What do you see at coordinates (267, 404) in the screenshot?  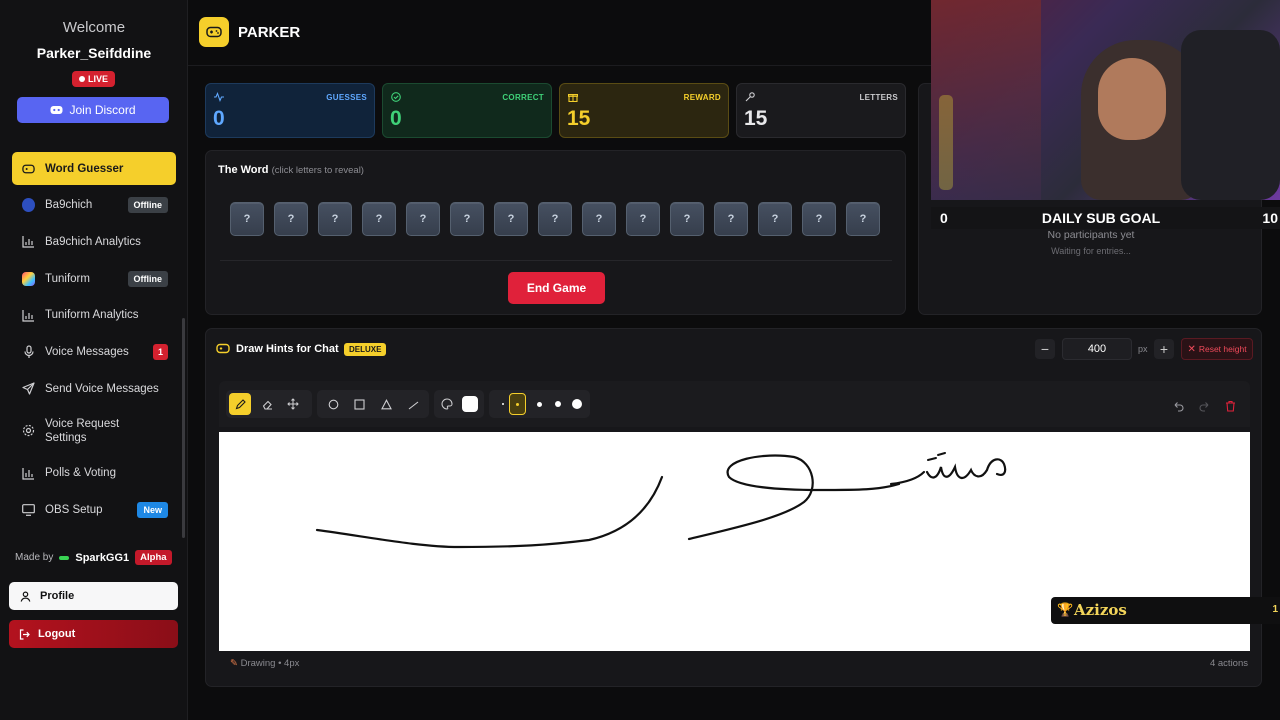 I see `eraser-tool` at bounding box center [267, 404].